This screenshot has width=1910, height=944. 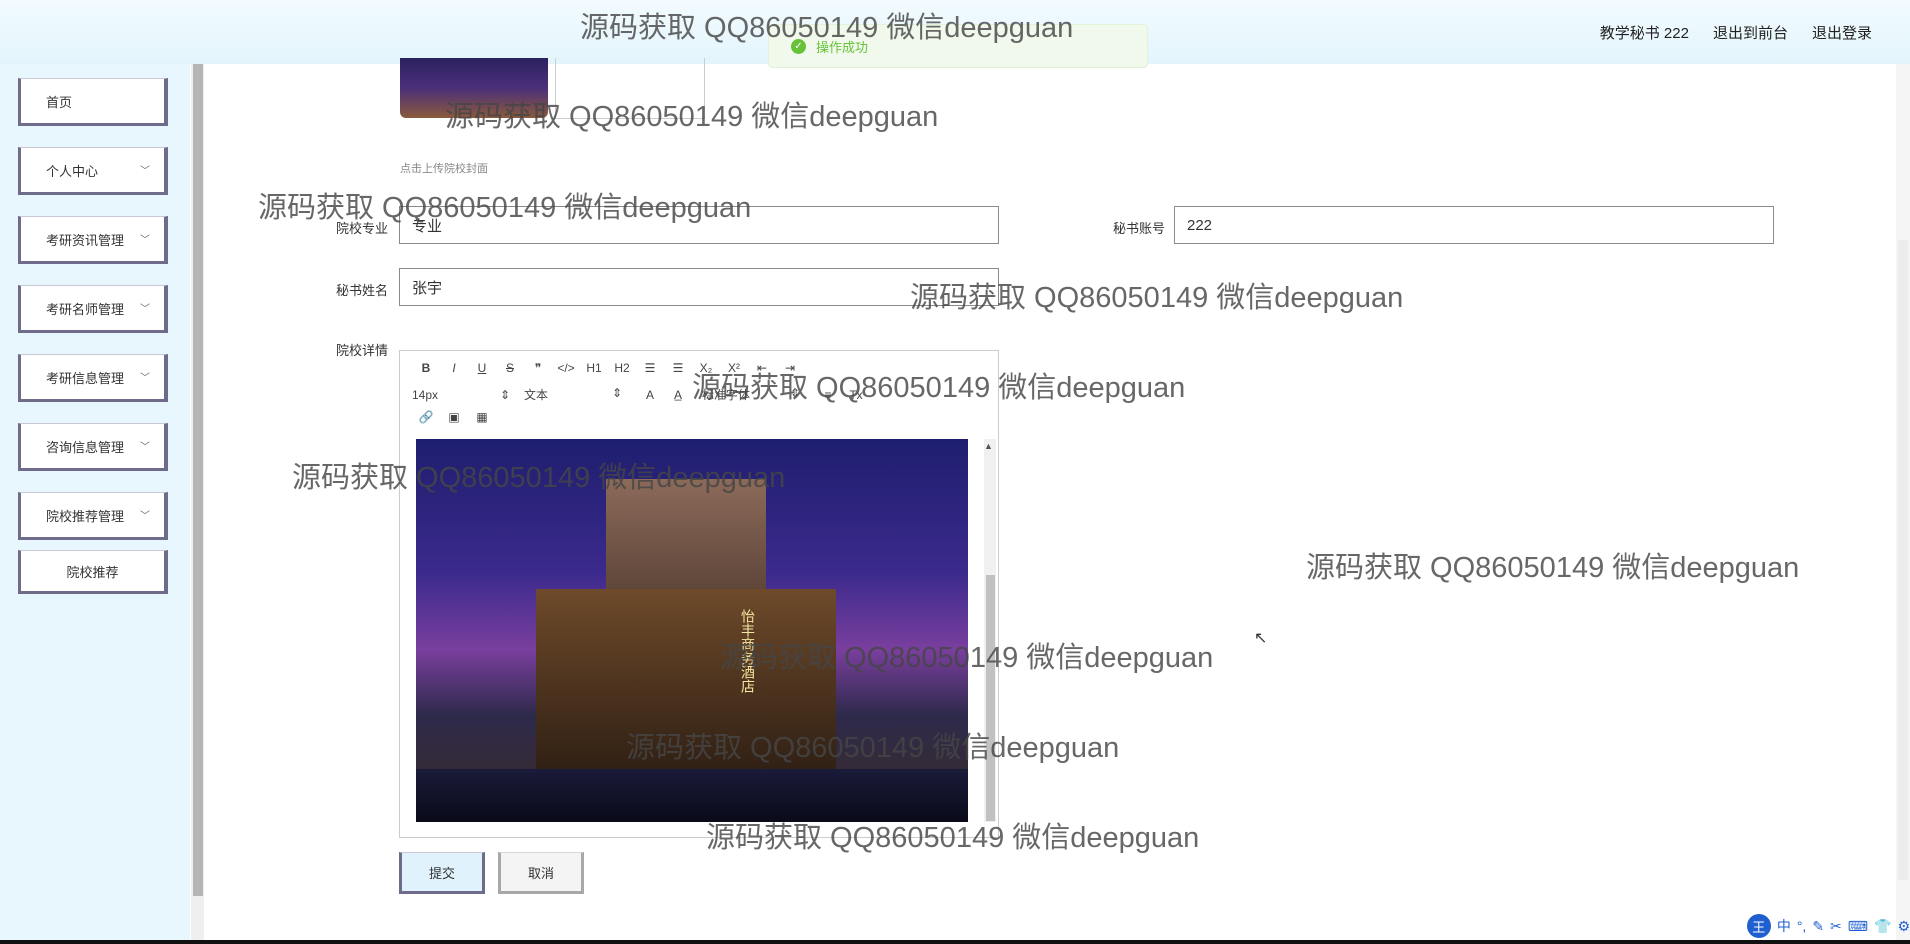 I want to click on ime-chinese-mode: 中, so click(x=1784, y=926).